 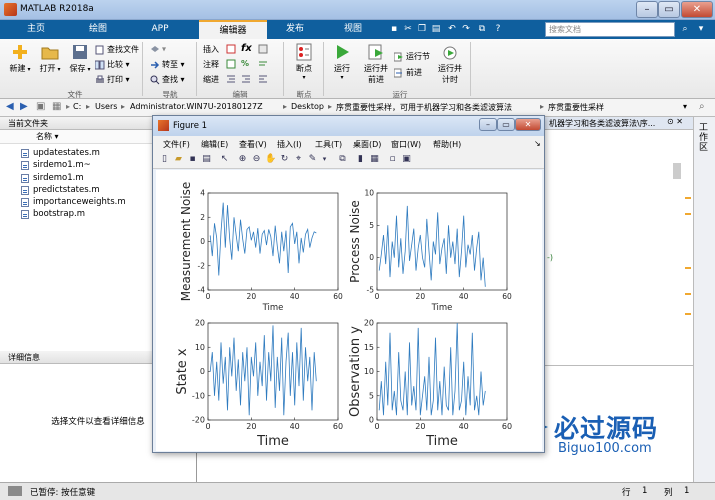 I want to click on insert-legend-icon: ▦, so click(x=374, y=159).